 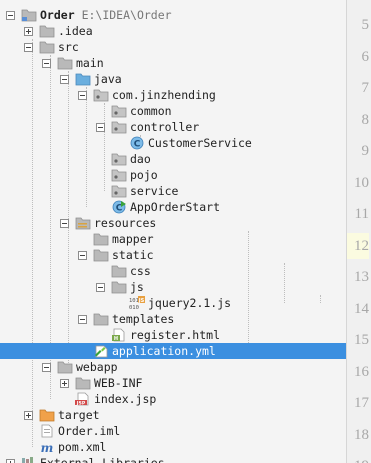 I want to click on tree-node-apporderstart: C AppOrderStart, so click(x=173, y=207).